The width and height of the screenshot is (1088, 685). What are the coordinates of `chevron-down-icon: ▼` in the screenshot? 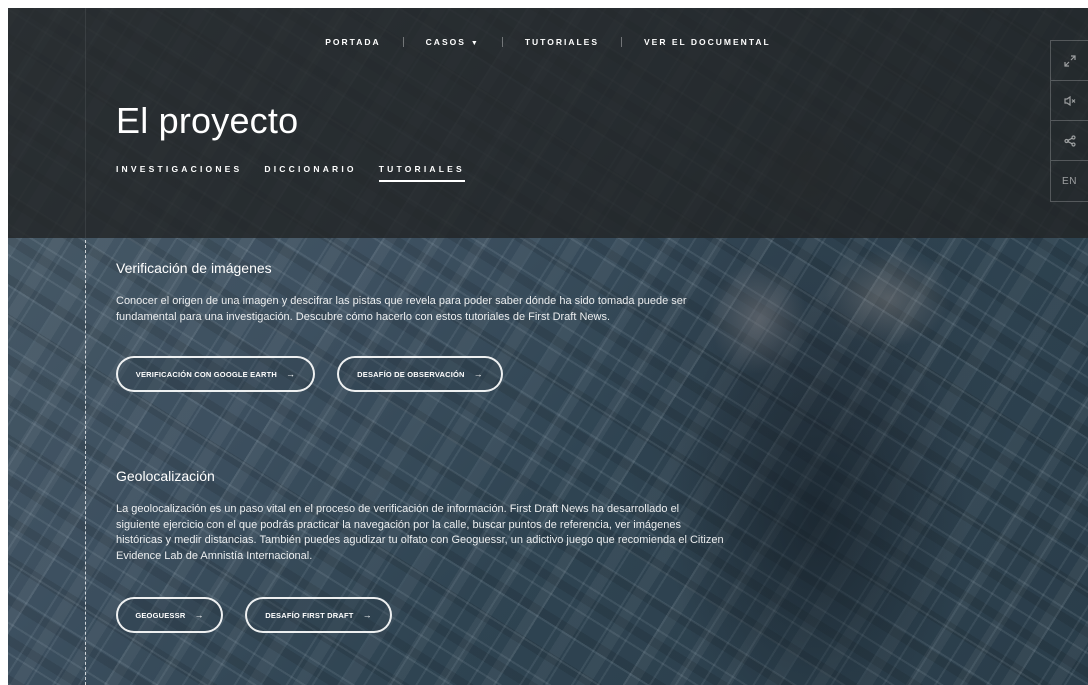 It's located at (475, 43).